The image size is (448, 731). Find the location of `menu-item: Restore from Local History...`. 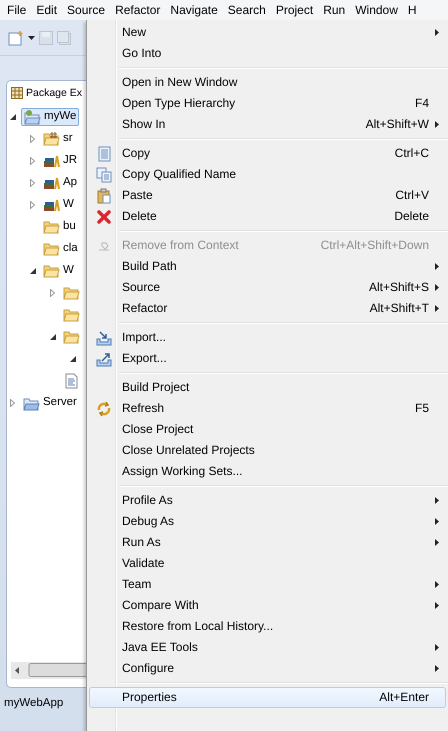

menu-item: Restore from Local History... is located at coordinates (267, 626).